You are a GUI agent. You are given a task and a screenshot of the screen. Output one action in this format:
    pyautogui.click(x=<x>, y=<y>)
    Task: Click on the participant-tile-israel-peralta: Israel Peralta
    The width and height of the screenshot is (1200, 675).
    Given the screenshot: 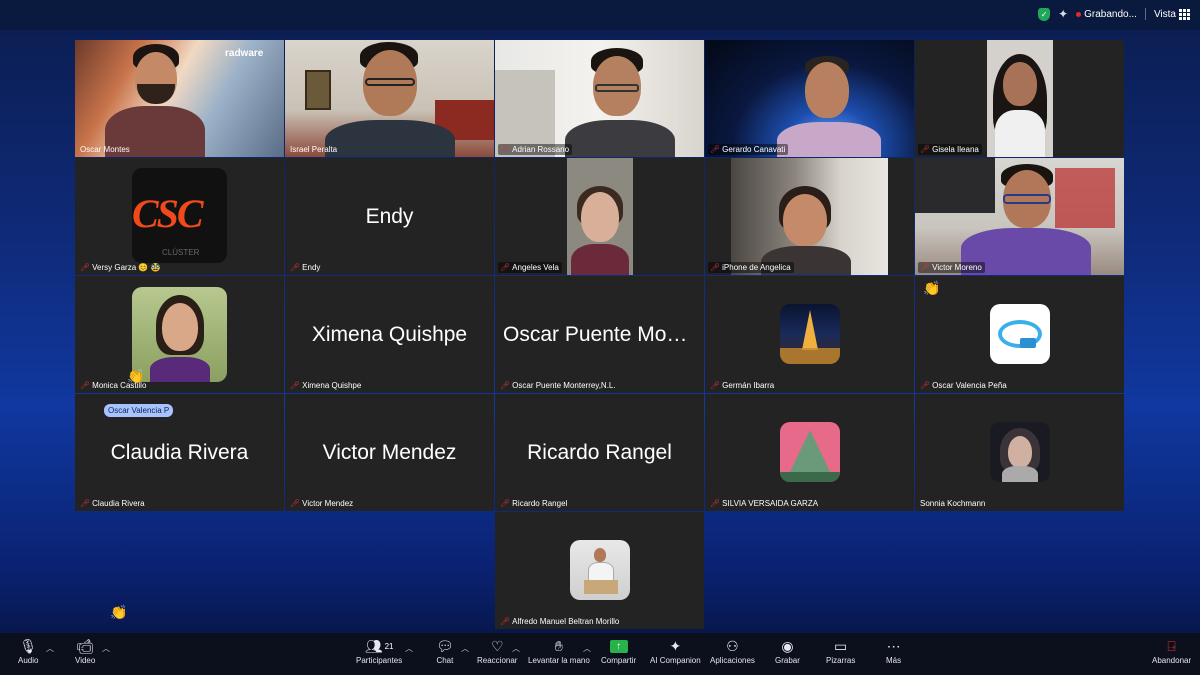 What is the action you would take?
    pyautogui.click(x=389, y=98)
    